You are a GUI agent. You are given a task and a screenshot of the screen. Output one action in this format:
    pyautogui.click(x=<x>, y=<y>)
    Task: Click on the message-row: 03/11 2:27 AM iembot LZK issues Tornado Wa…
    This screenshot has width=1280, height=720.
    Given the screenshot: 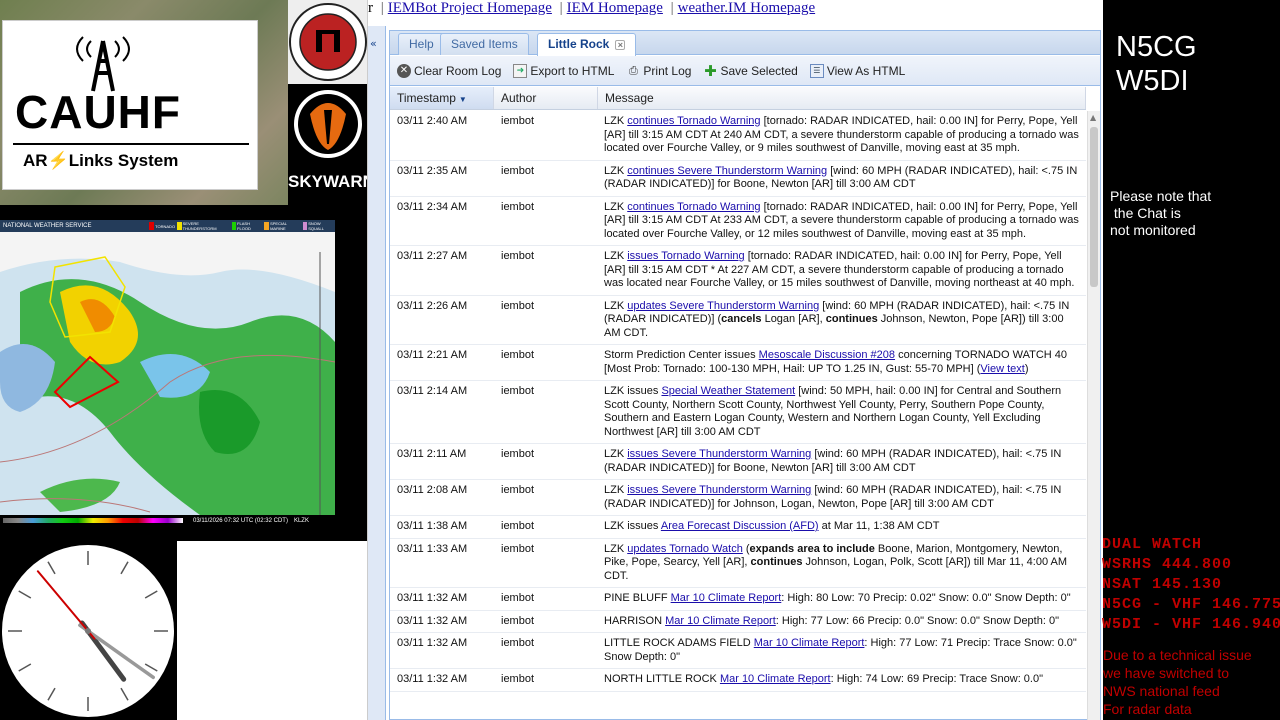 What is the action you would take?
    pyautogui.click(x=738, y=271)
    